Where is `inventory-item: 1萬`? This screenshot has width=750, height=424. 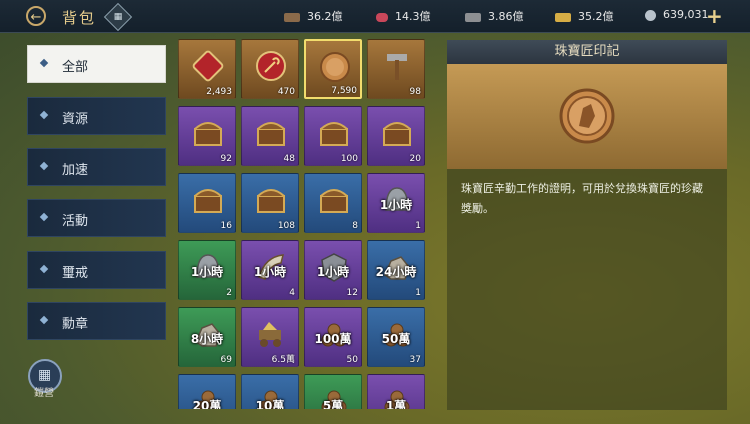 inventory-item: 1萬 is located at coordinates (396, 391).